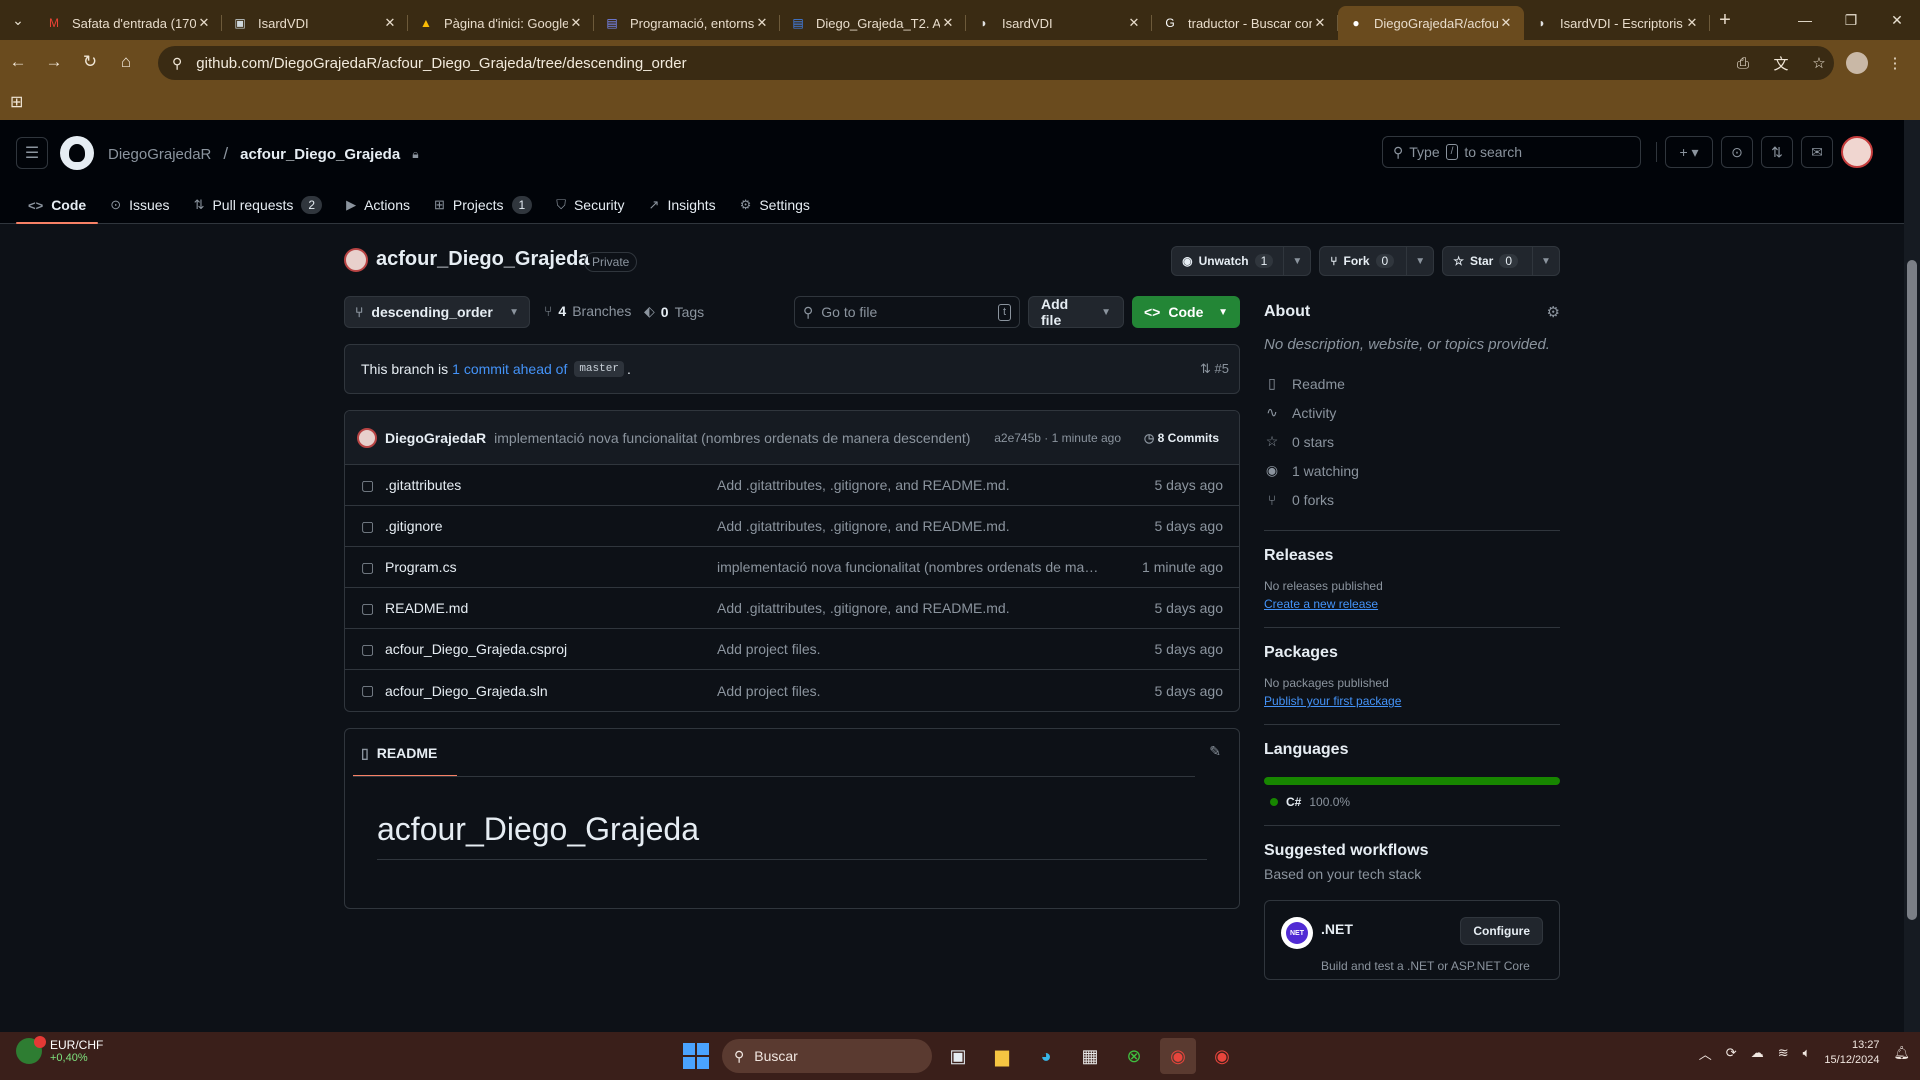 This screenshot has height=1080, width=1920. I want to click on tab-security: ⛉ Security, so click(590, 205).